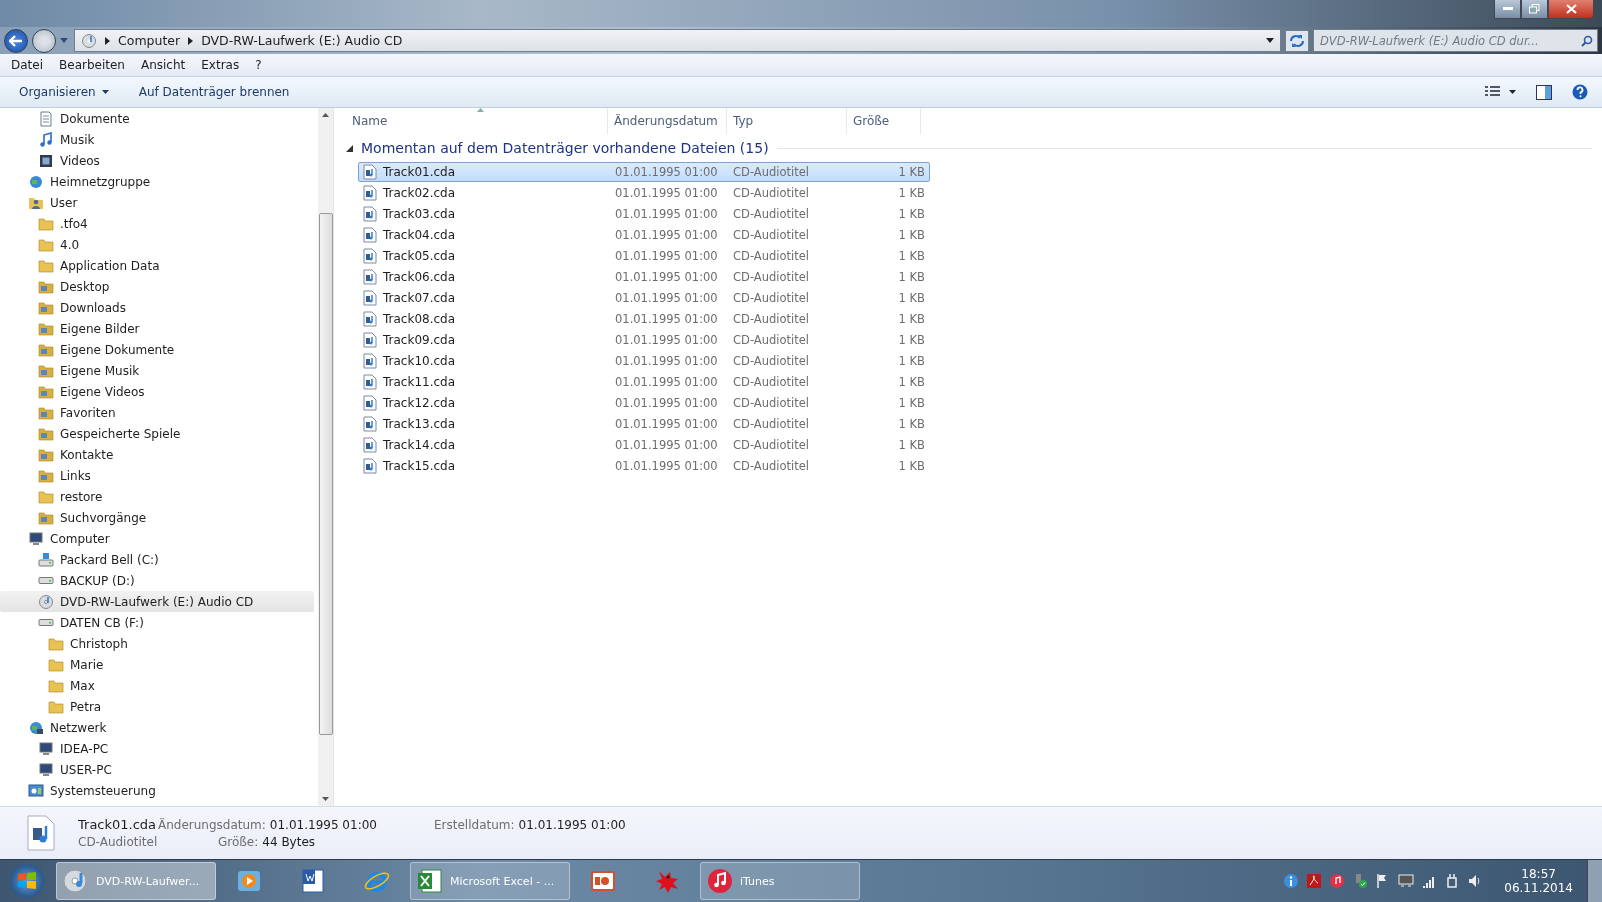 The width and height of the screenshot is (1602, 902). What do you see at coordinates (64, 92) in the screenshot?
I see `toolbar-button: Organisieren` at bounding box center [64, 92].